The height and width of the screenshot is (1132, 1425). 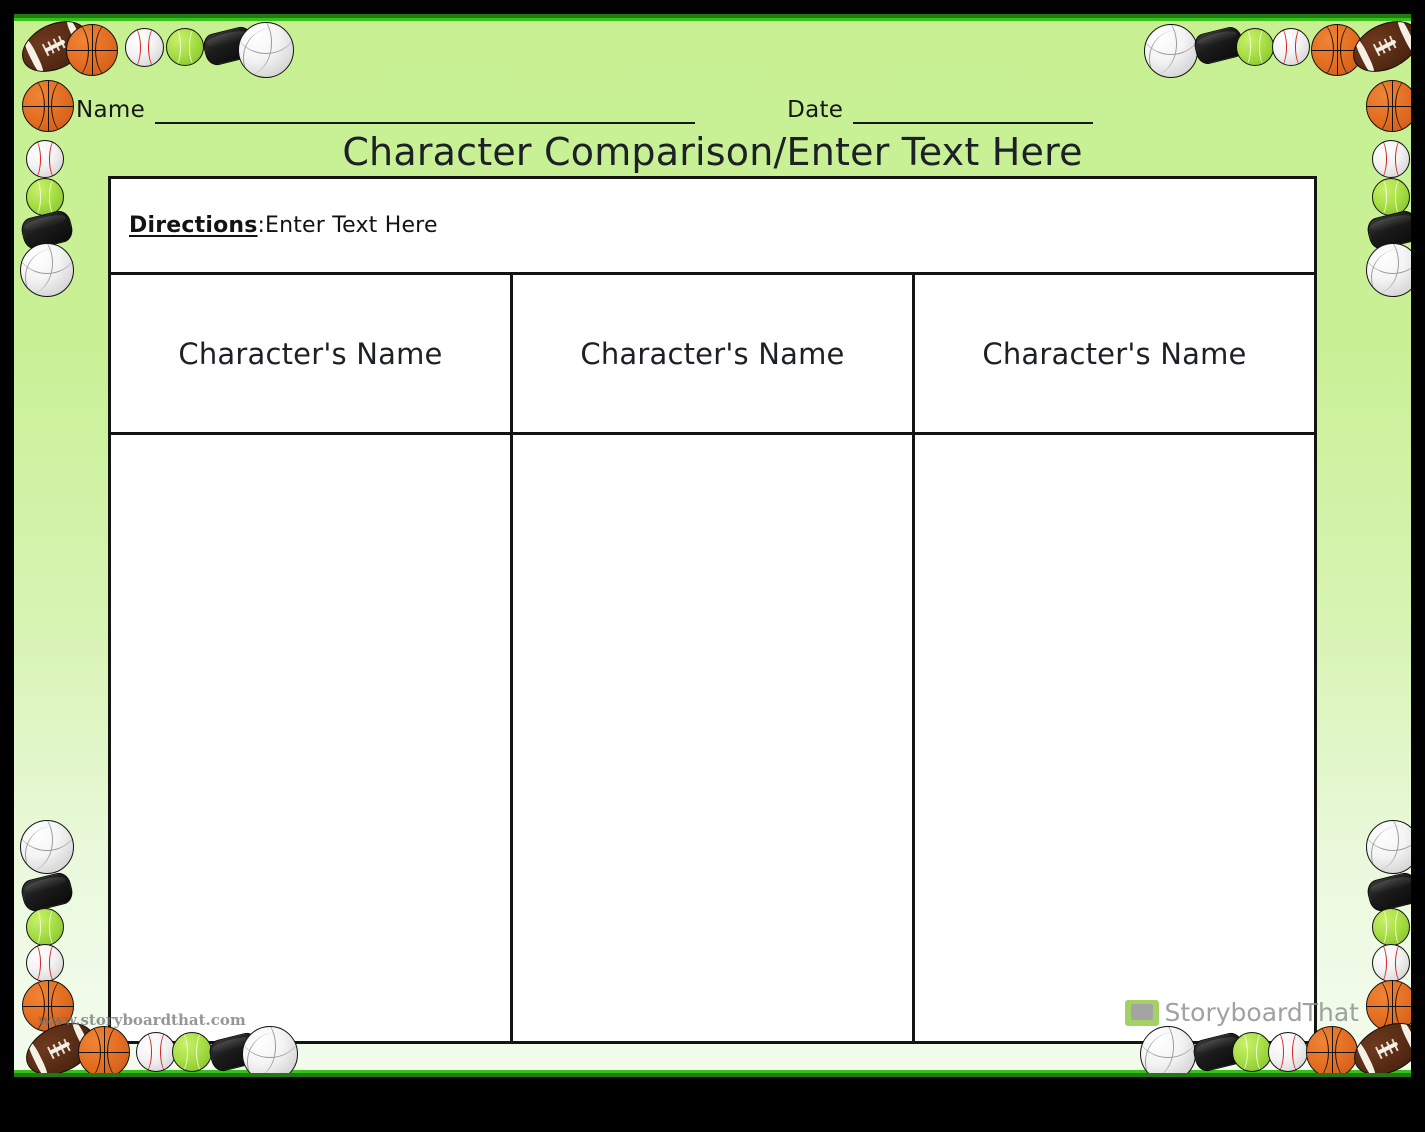 What do you see at coordinates (425, 111) in the screenshot?
I see `name-input` at bounding box center [425, 111].